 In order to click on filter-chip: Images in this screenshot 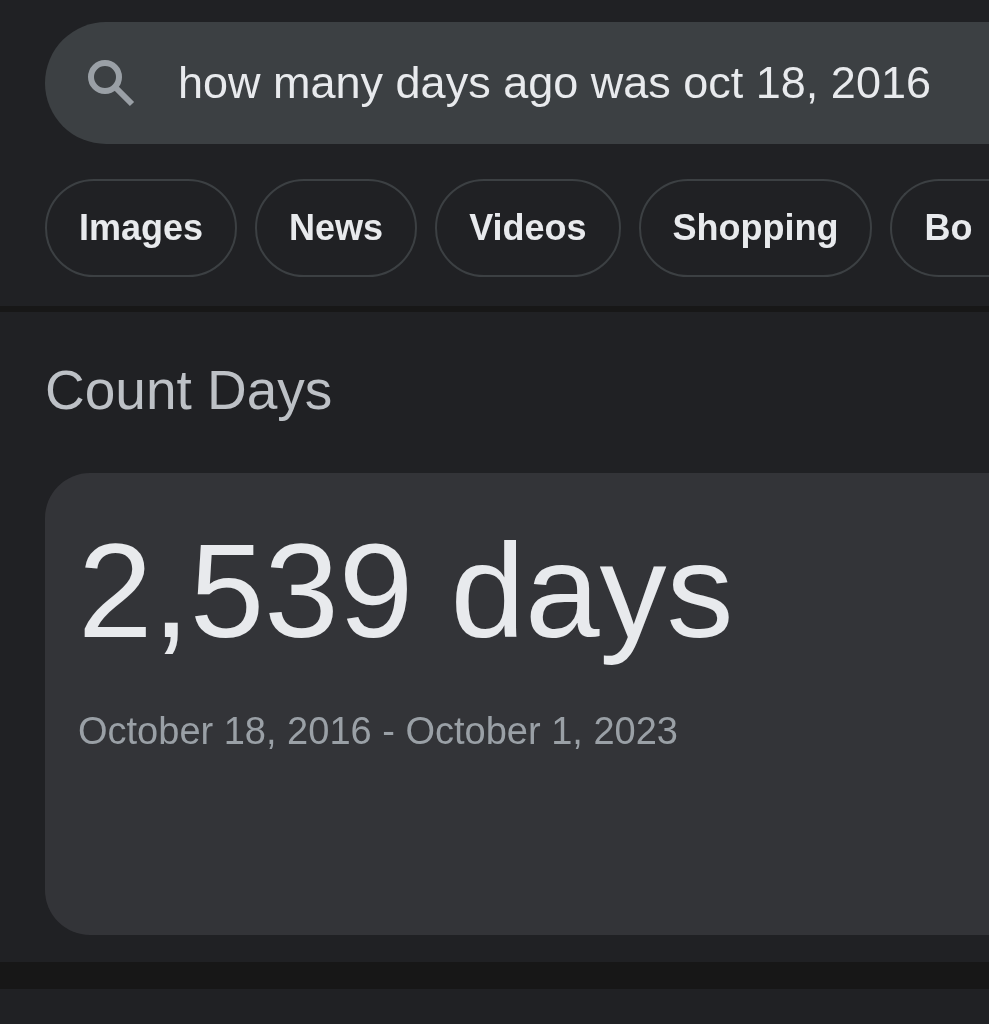, I will do `click(141, 228)`.